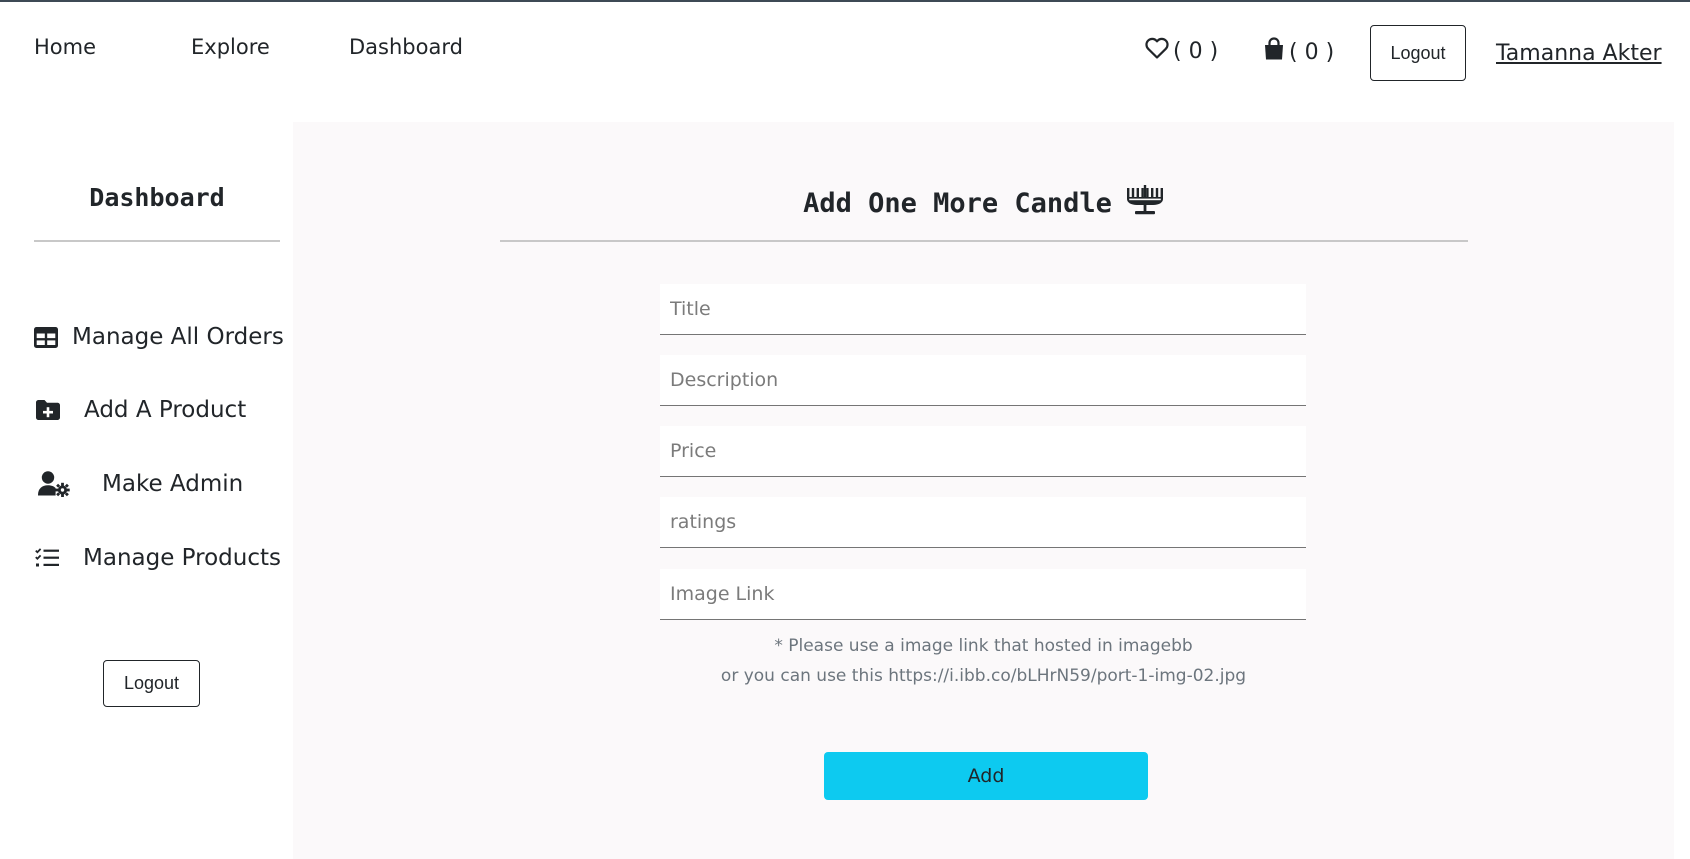 The image size is (1690, 859). What do you see at coordinates (1579, 53) in the screenshot?
I see `user-name-link: Tamanna Akter` at bounding box center [1579, 53].